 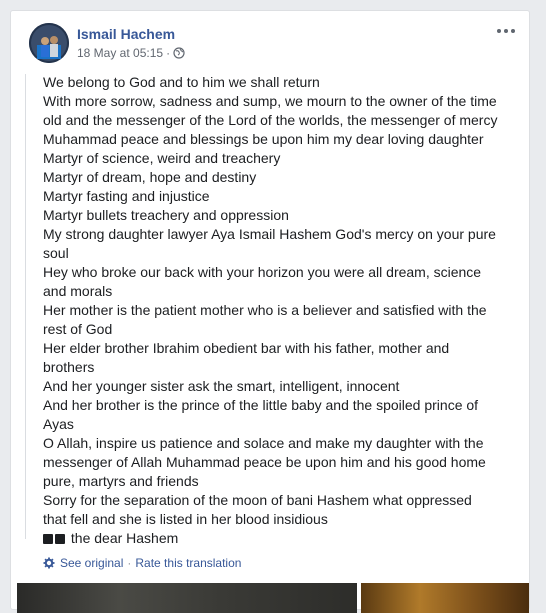 What do you see at coordinates (120, 53) in the screenshot?
I see `post-timestamp: 18 May at 05:15` at bounding box center [120, 53].